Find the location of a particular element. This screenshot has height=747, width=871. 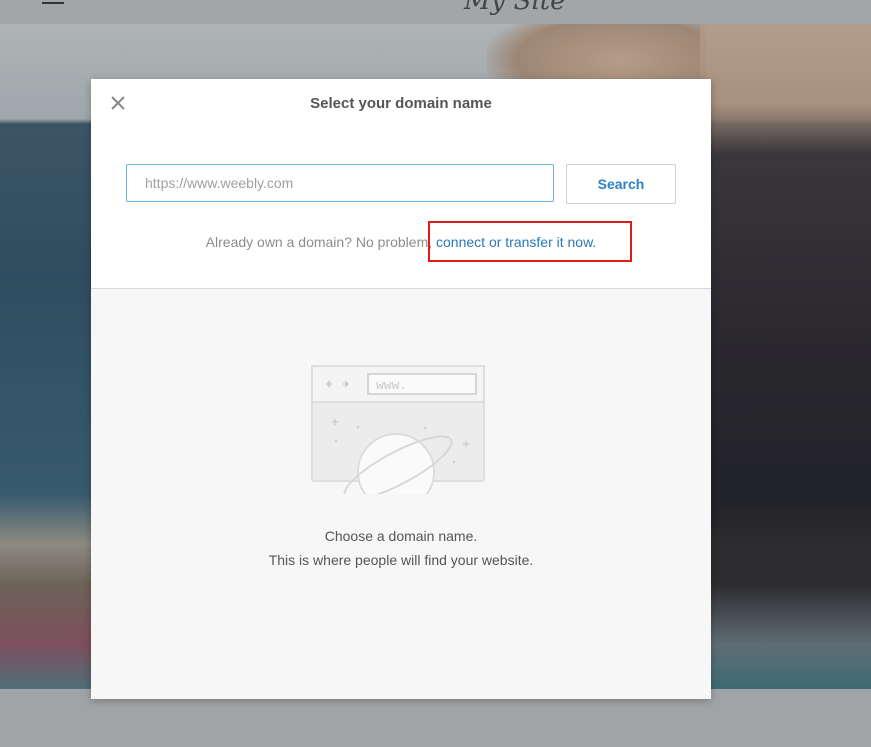

search-button: Search is located at coordinates (621, 184).